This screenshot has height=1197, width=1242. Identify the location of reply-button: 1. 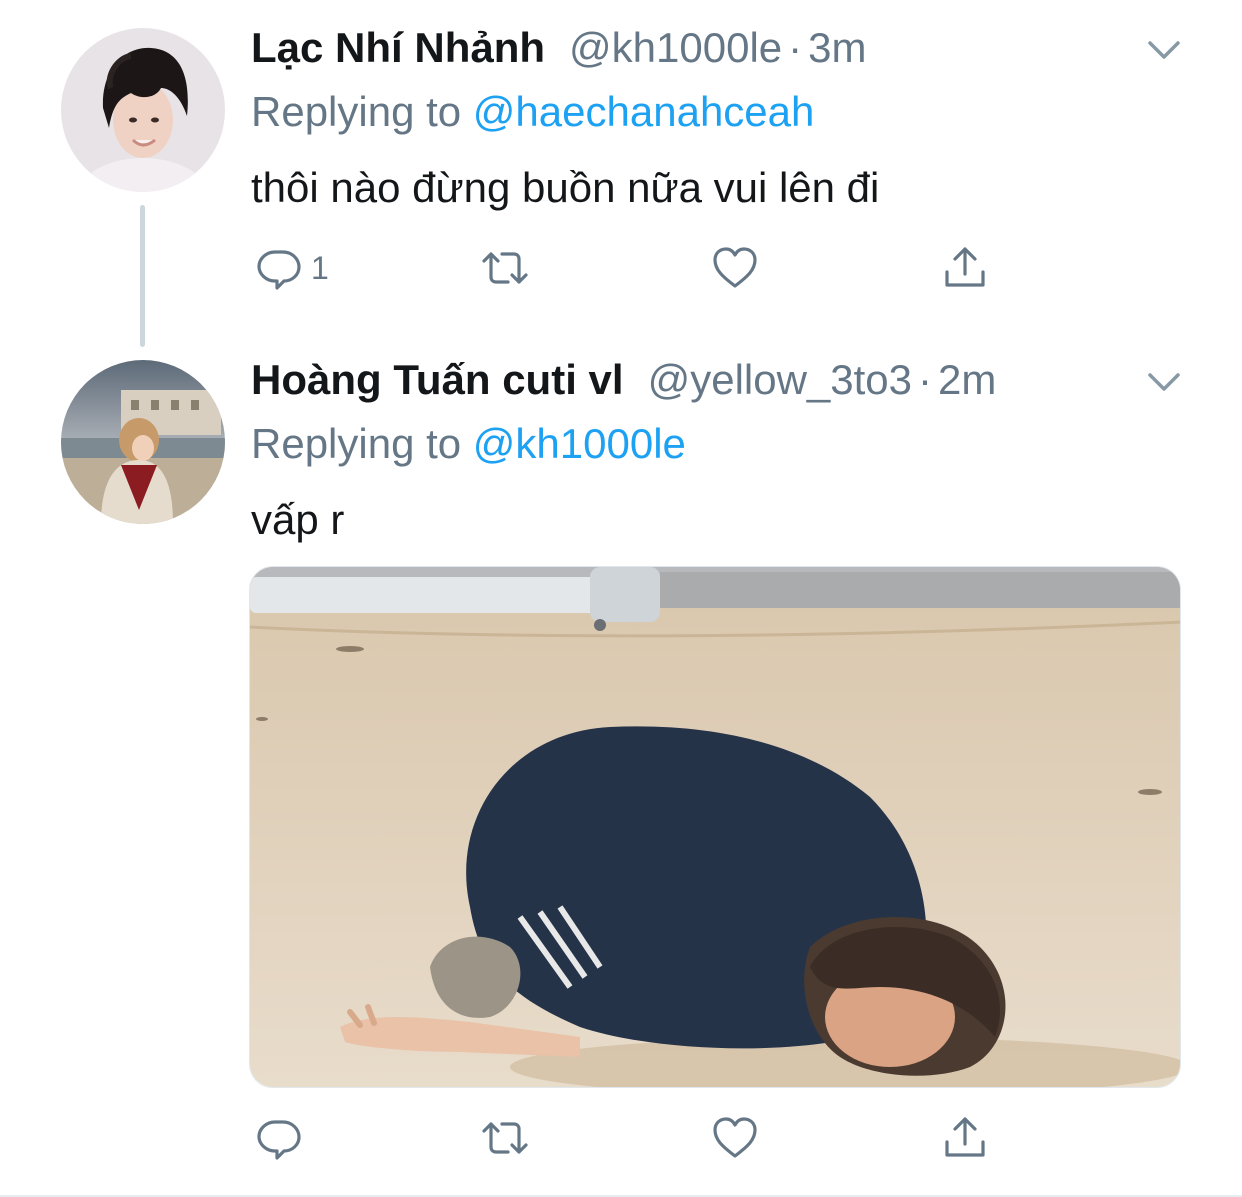
(292, 268).